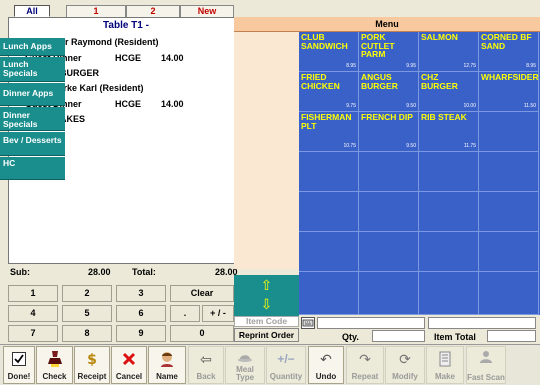  Describe the element at coordinates (20, 272) in the screenshot. I see `sub-label: Sub:` at that location.